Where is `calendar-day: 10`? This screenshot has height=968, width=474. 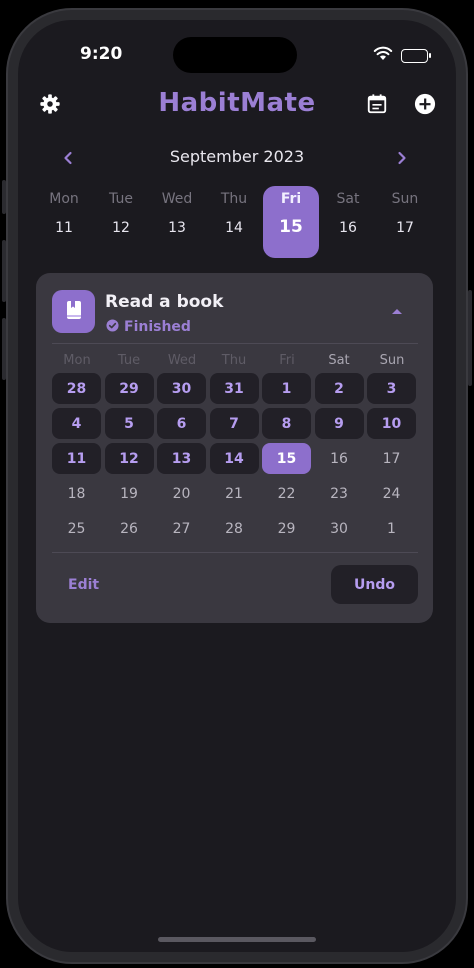
calendar-day: 10 is located at coordinates (391, 423).